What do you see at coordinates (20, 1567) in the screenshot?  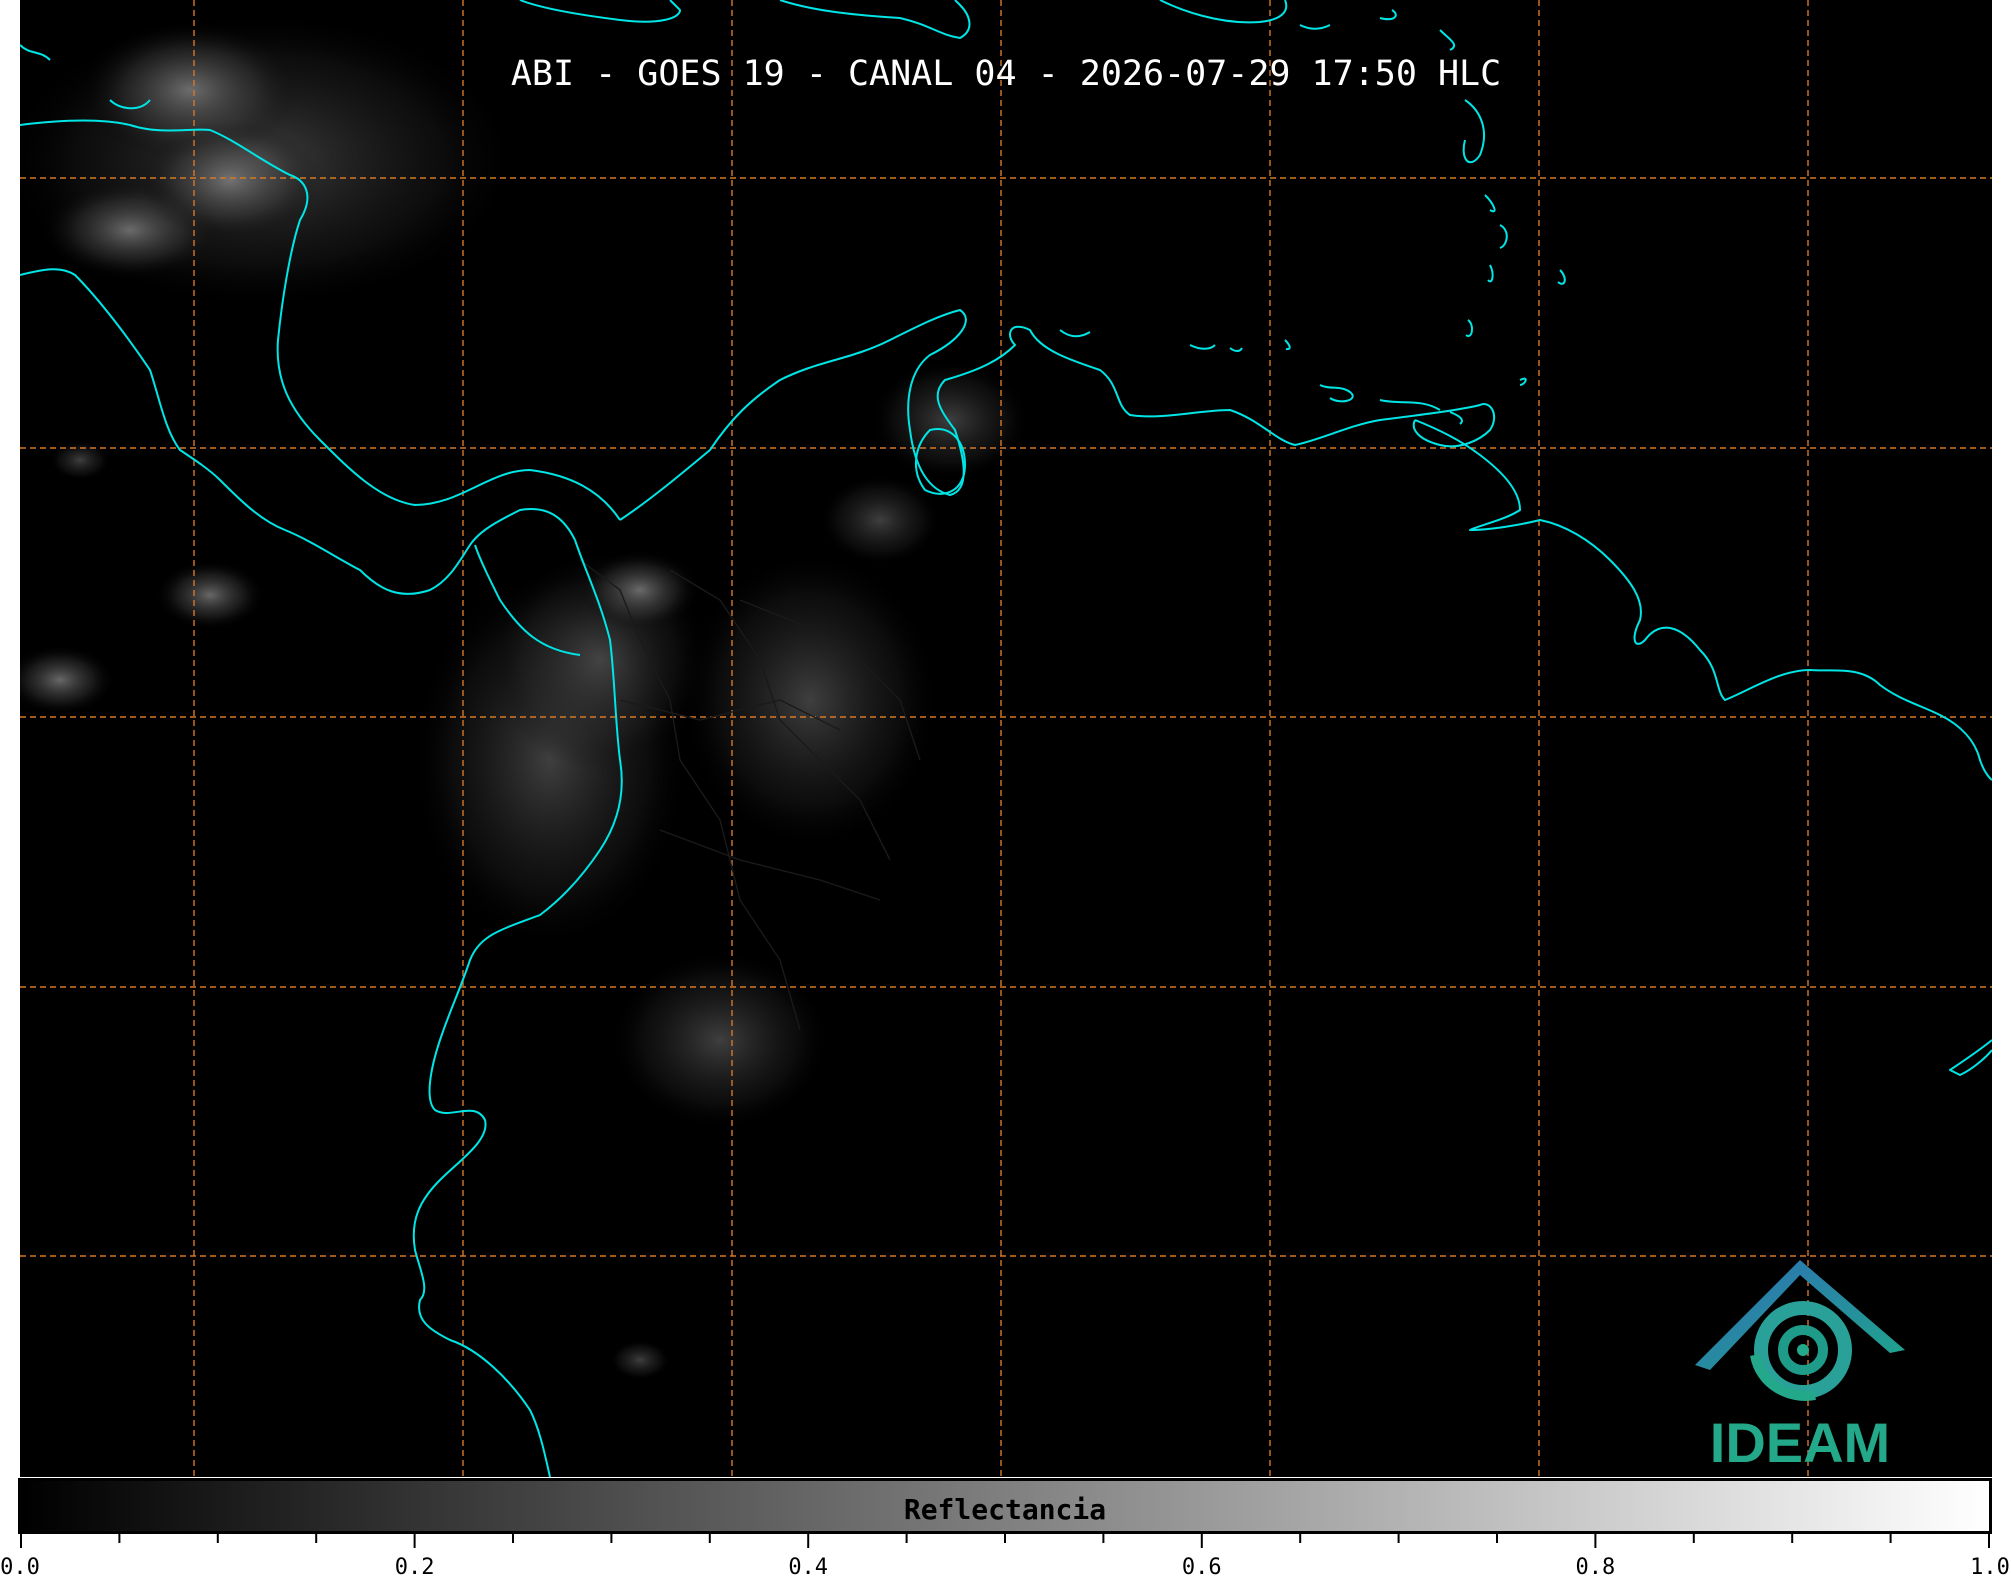 I see `colorbar-tick-label: 0.0` at bounding box center [20, 1567].